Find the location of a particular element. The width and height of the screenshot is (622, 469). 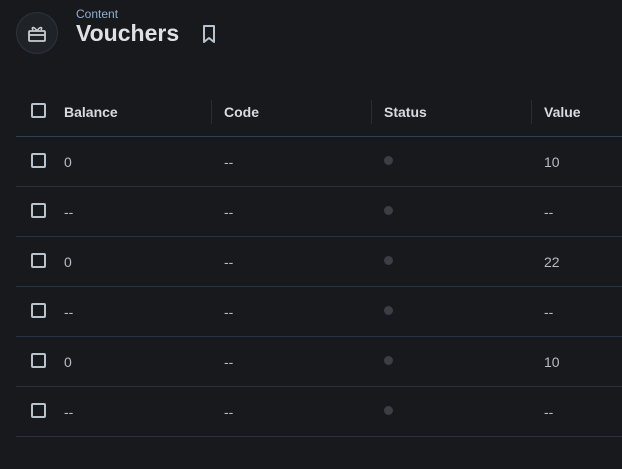

collection-avatar is located at coordinates (37, 33).